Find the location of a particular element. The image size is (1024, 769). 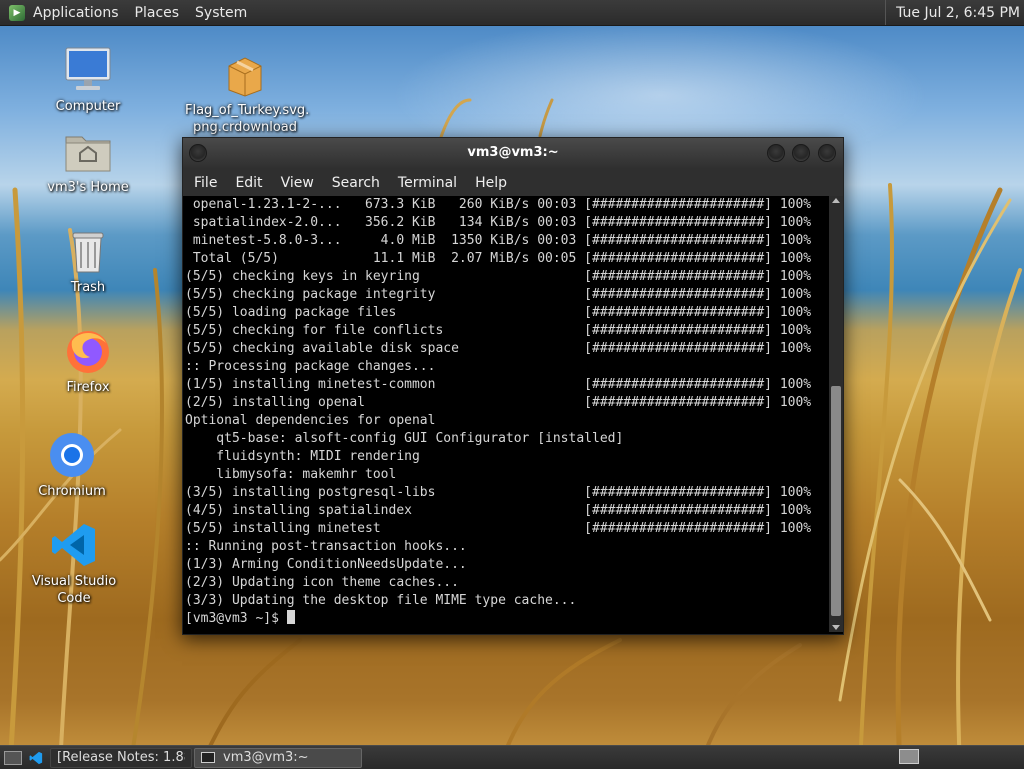

menu-search: Search is located at coordinates (356, 183).